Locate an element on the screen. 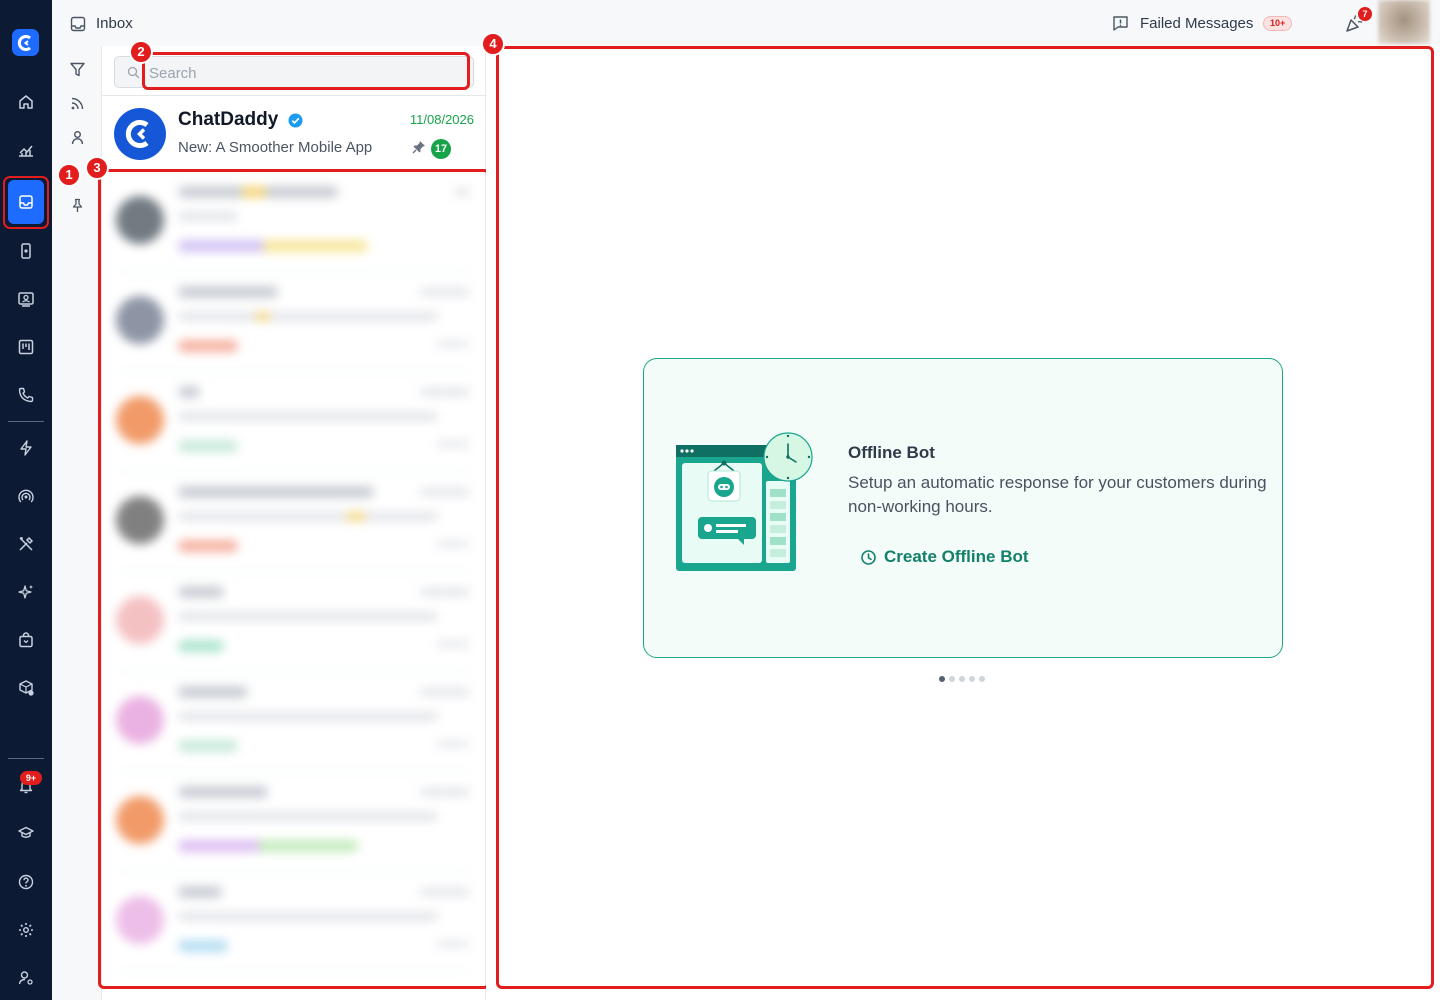  chat-date: 11/08/2026 is located at coordinates (441, 119).